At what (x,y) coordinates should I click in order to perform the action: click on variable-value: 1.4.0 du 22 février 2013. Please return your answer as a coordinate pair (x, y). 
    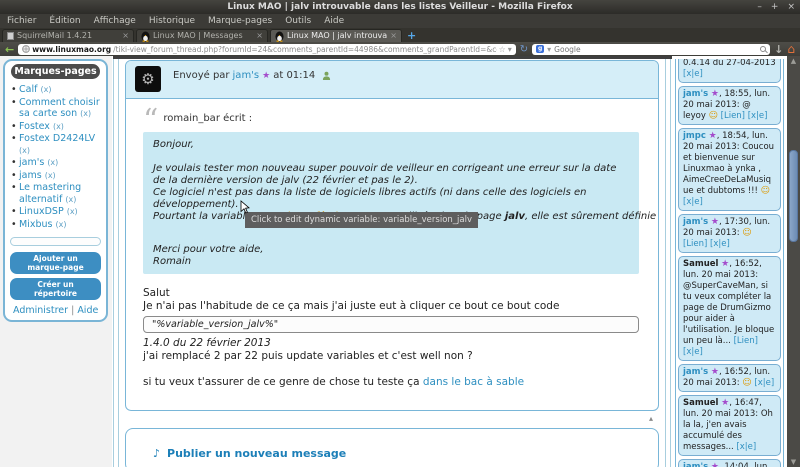
    Looking at the image, I should click on (207, 343).